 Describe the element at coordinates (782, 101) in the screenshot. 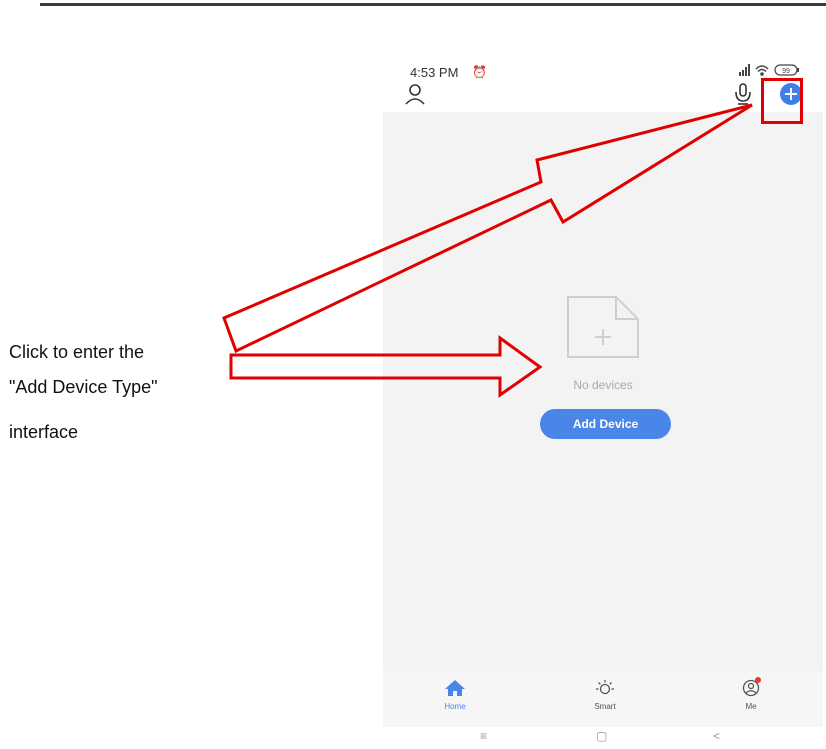

I see `highlight-box` at that location.